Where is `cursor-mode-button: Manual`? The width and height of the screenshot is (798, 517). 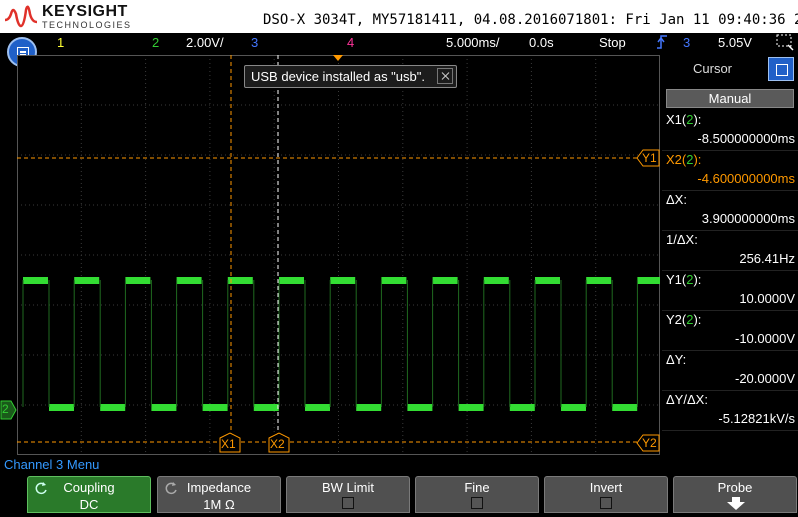 cursor-mode-button: Manual is located at coordinates (730, 98).